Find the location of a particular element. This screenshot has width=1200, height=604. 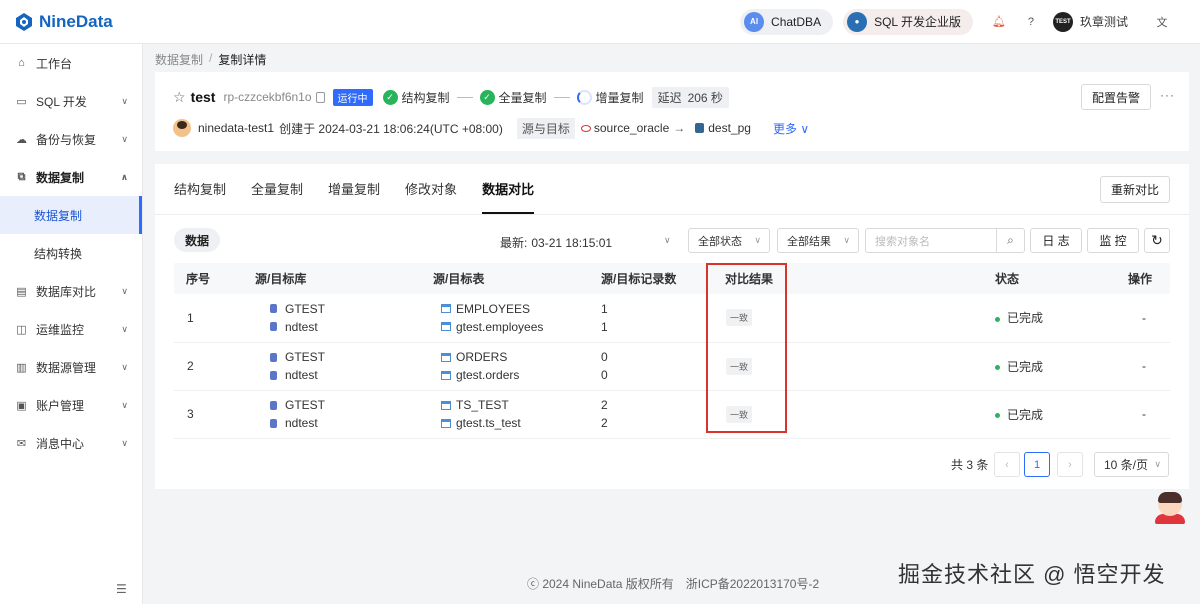

tab-data-compare: 数据对比 is located at coordinates (508, 198).